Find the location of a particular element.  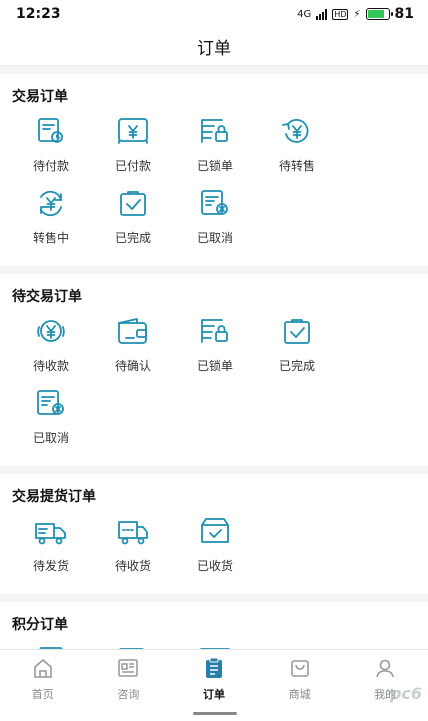

watermark-logo: pc6 is located at coordinates (405, 693).